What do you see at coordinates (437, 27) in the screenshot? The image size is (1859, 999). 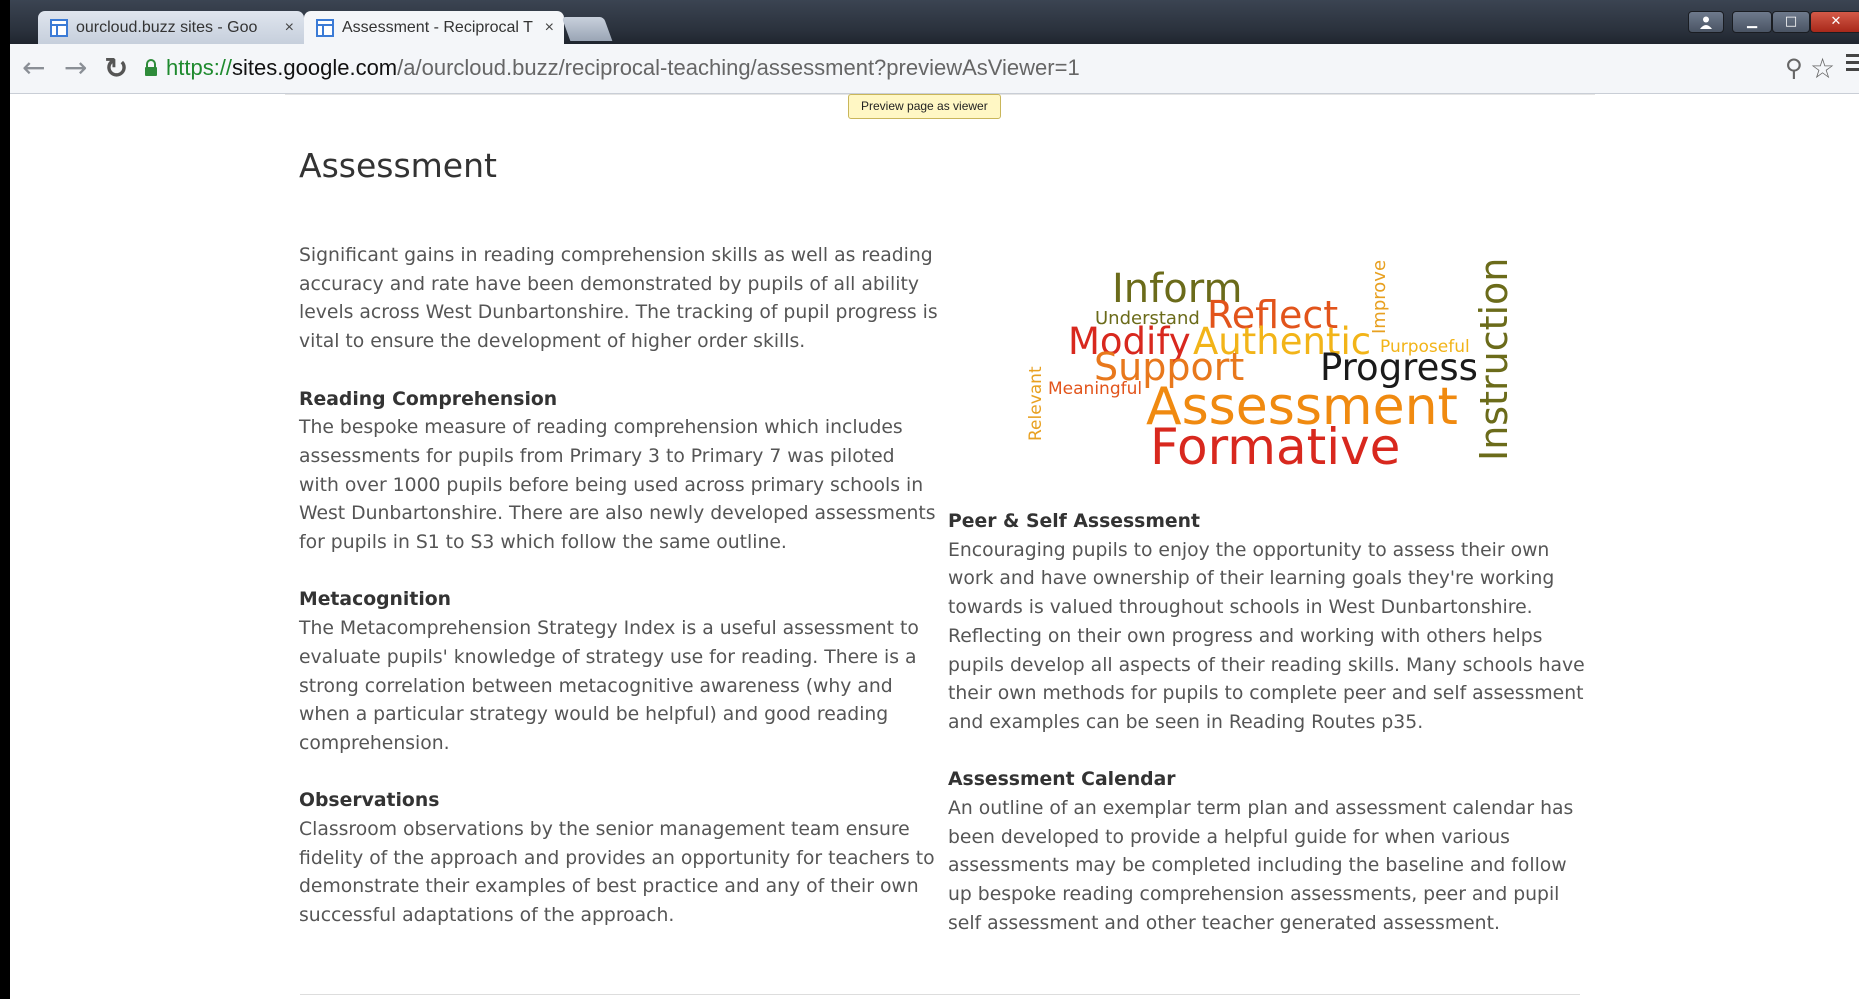 I see `tab-title: Assessment - Reciprocal T` at bounding box center [437, 27].